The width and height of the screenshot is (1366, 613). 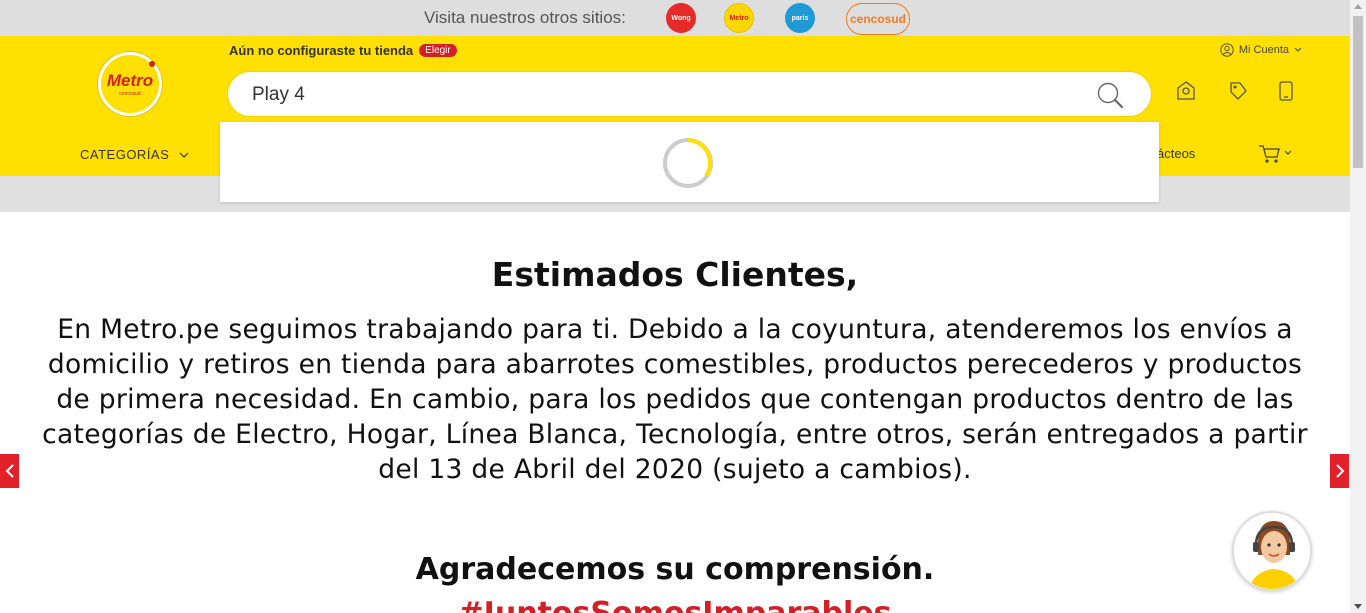 What do you see at coordinates (130, 80) in the screenshot?
I see `logo-text: Metro` at bounding box center [130, 80].